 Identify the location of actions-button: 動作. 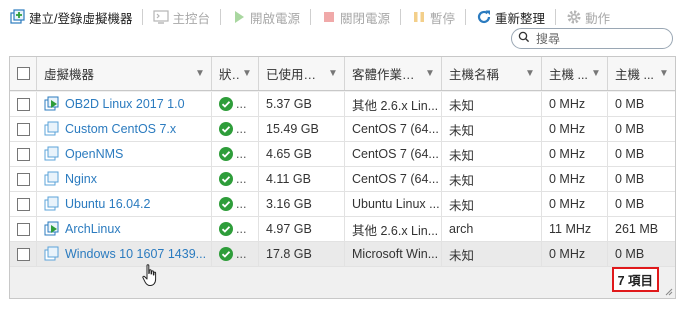
(588, 17).